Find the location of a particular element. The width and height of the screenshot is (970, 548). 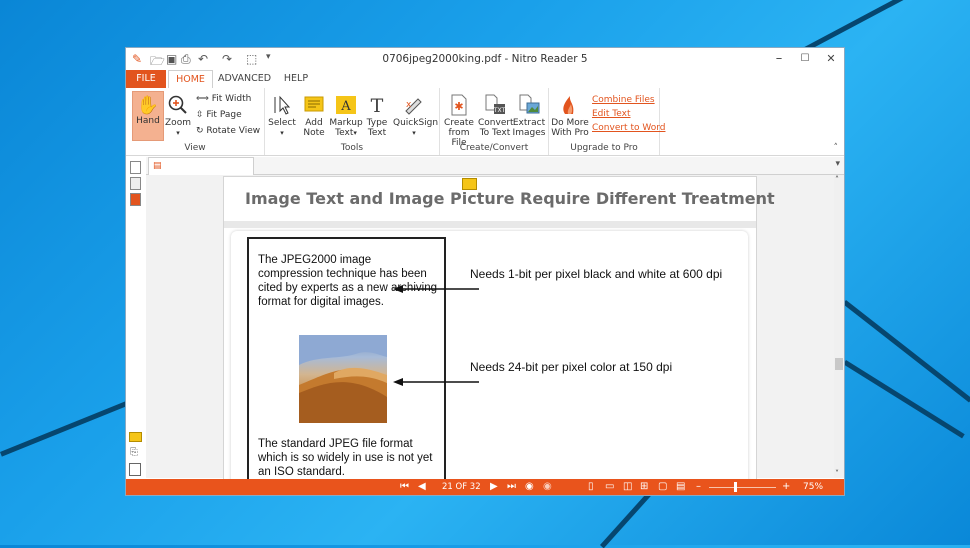

convert-to-word-link: Convert to Word is located at coordinates (628, 128).